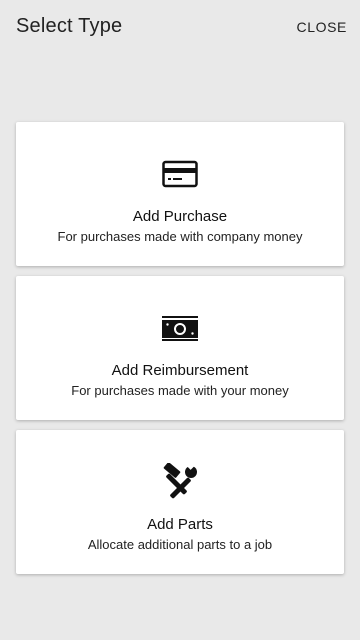 The image size is (360, 640). Describe the element at coordinates (180, 481) in the screenshot. I see `tools-icon` at that location.